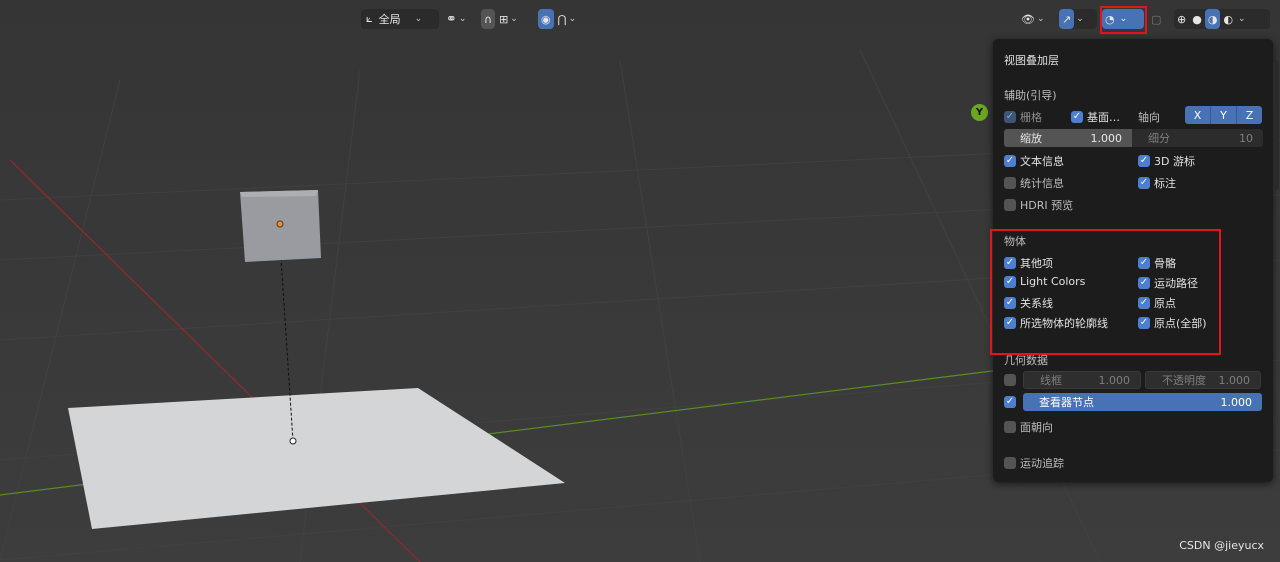 The image size is (1280, 562). I want to click on panel-scrollbar, so click(1276, 125).